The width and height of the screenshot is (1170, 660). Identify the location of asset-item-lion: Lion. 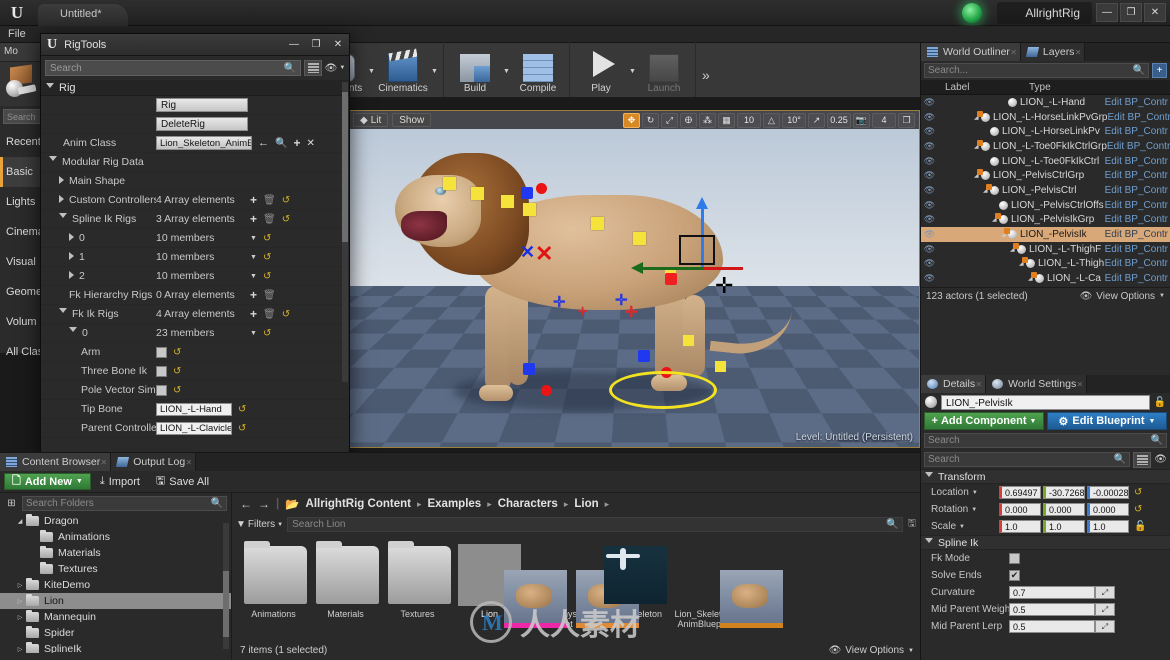
(512, 587).